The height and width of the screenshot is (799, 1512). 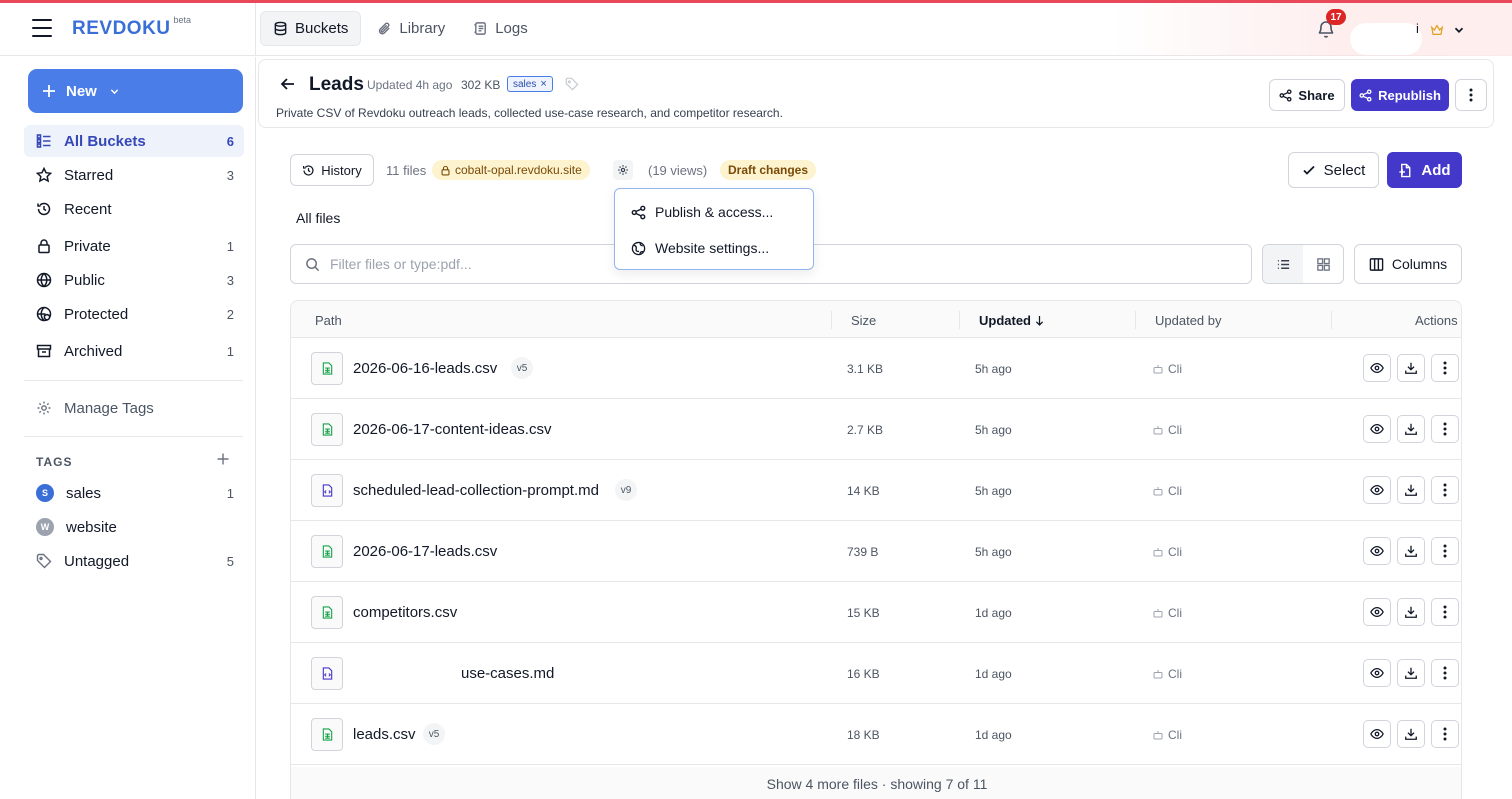 I want to click on sidebar-item-starred: Starred 3, so click(x=134, y=175).